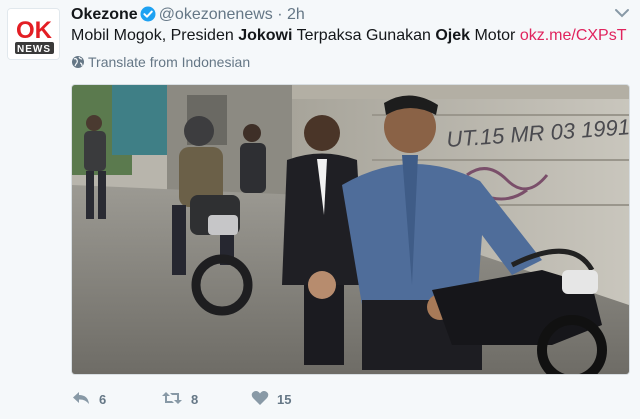  What do you see at coordinates (573, 35) in the screenshot?
I see `tweet-link: okz.me/CXPsT` at bounding box center [573, 35].